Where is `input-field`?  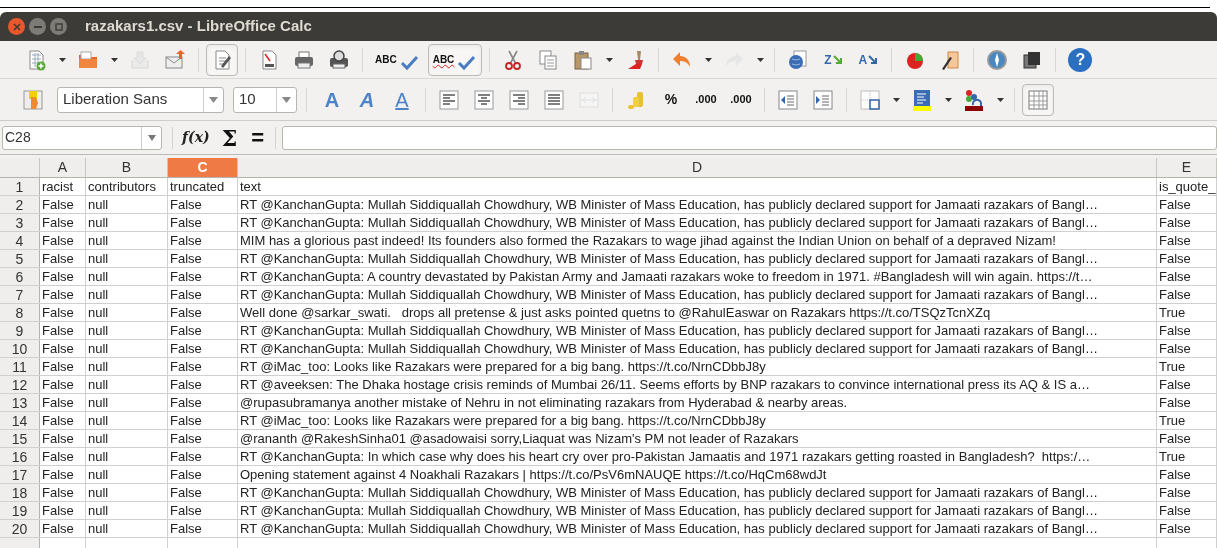 input-field is located at coordinates (749, 137).